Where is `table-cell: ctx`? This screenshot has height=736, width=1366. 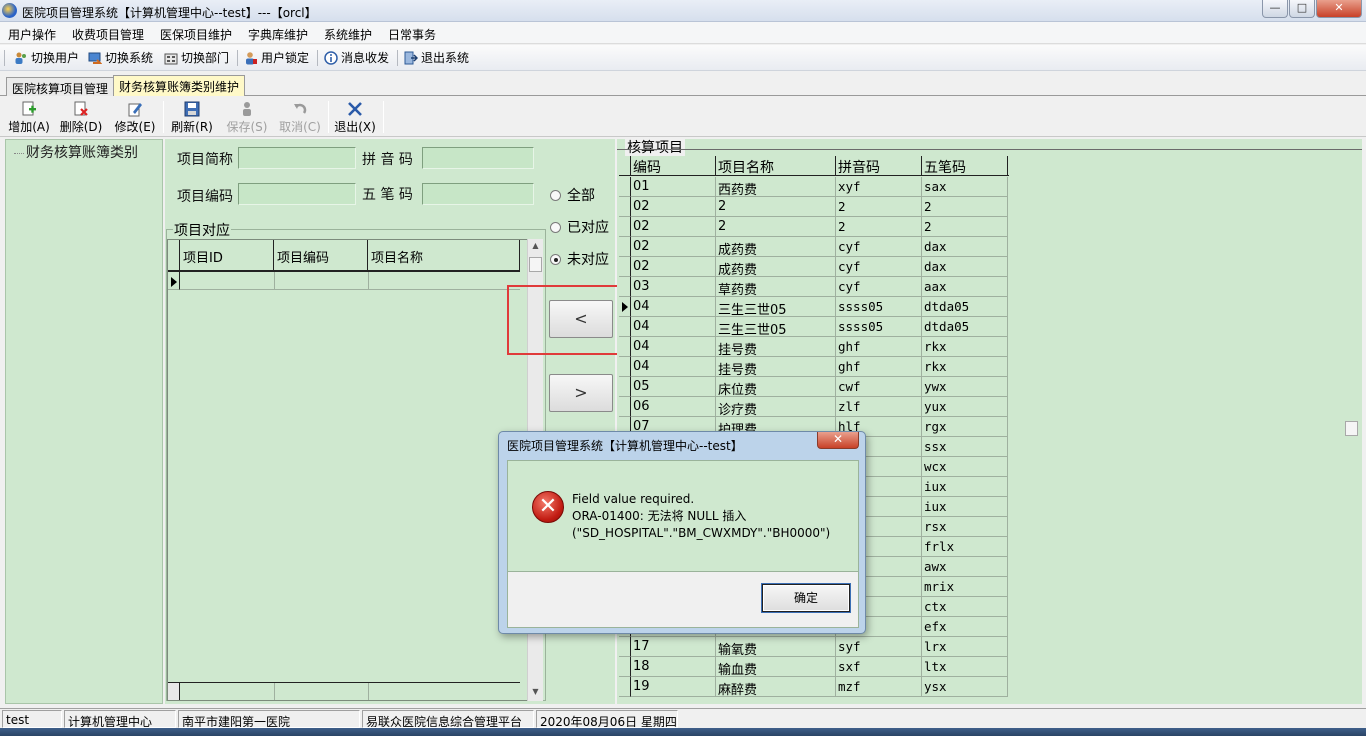
table-cell: ctx is located at coordinates (965, 607).